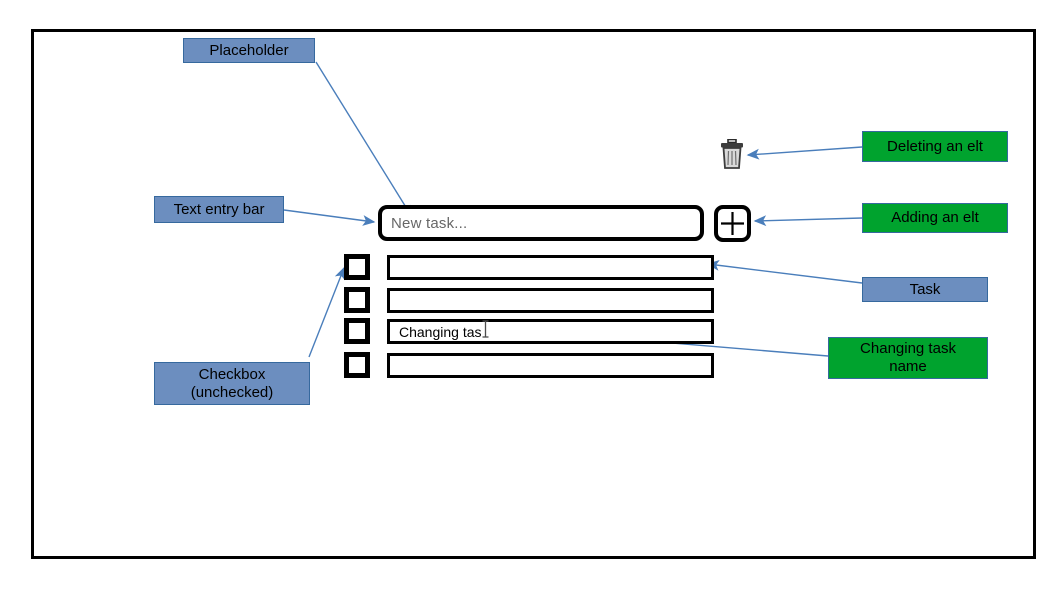  I want to click on note-changing-task-name-label-line1: Changing task, so click(908, 348).